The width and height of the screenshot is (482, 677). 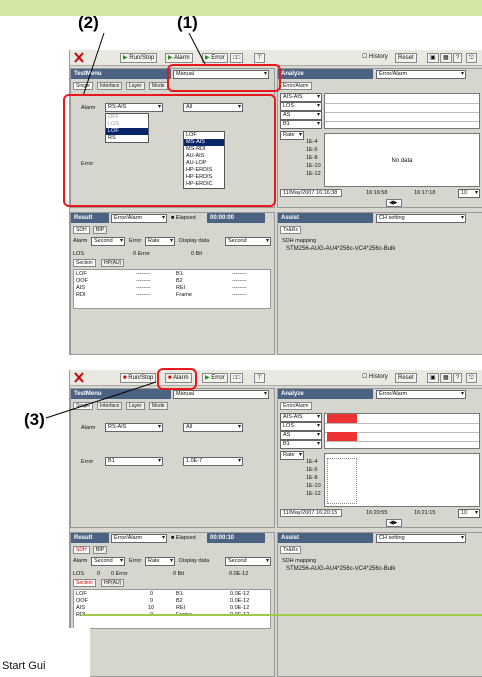 What do you see at coordinates (299, 241) in the screenshot?
I see `sdh-mapping-label: SDH mapping` at bounding box center [299, 241].